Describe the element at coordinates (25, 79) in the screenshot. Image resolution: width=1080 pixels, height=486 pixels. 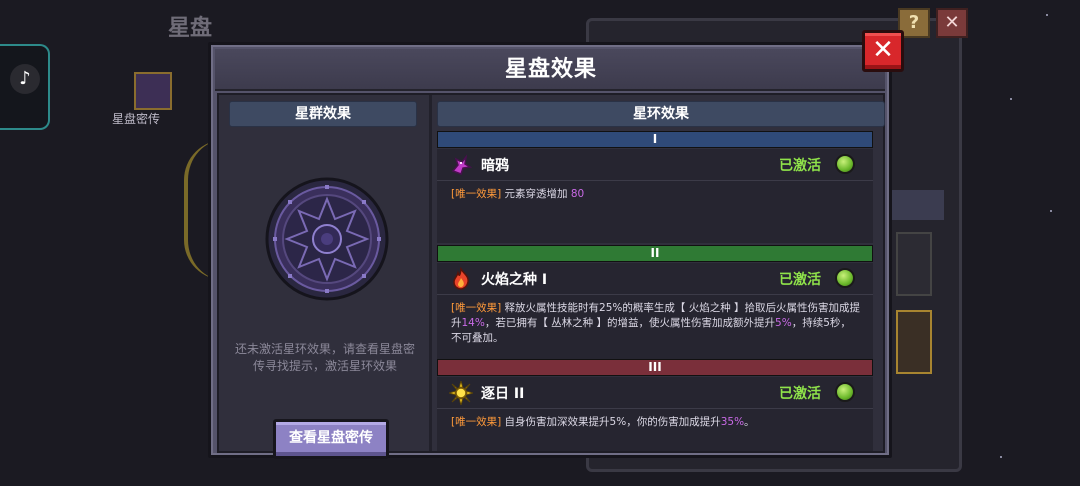
I see `tiktok-icon: ♪` at that location.